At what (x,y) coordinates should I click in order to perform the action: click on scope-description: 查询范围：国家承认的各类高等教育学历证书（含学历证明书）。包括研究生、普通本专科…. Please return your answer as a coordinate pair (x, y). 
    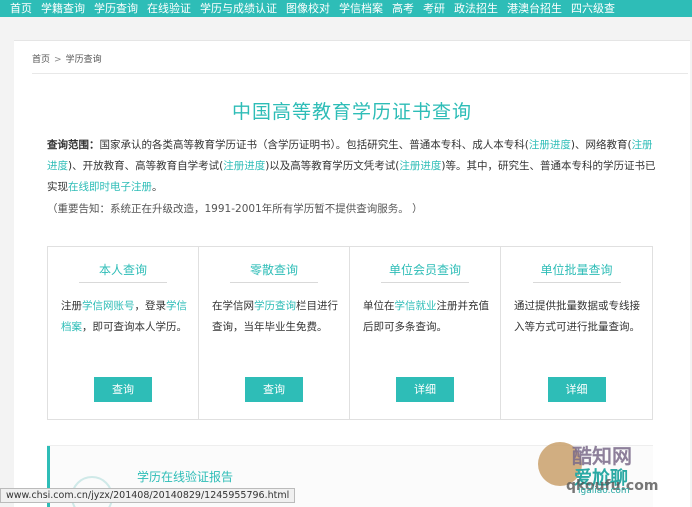
    Looking at the image, I should click on (352, 166).